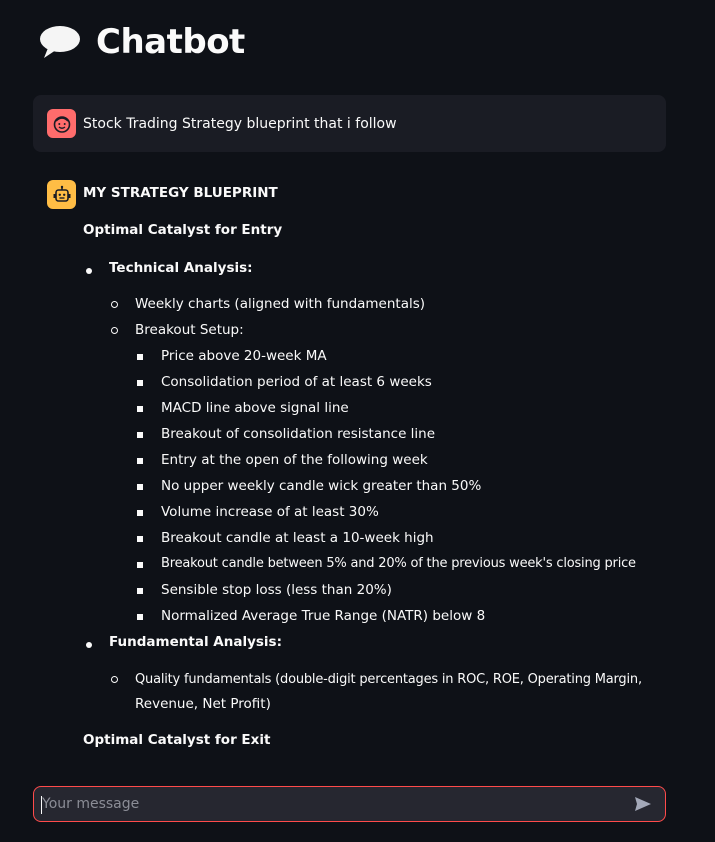 The width and height of the screenshot is (715, 842). I want to click on list-item: Sensible stop loss (less than 20%), so click(276, 590).